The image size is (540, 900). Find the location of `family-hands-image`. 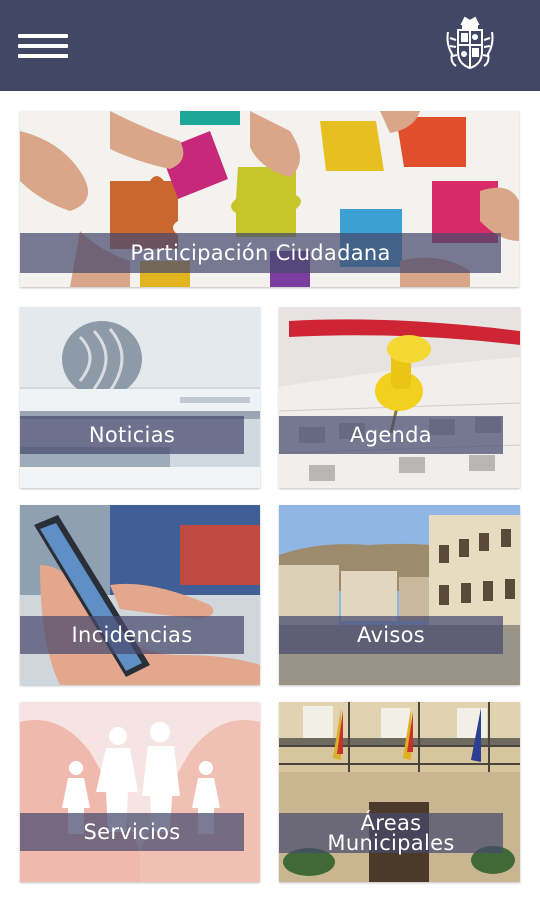

family-hands-image is located at coordinates (140, 792).